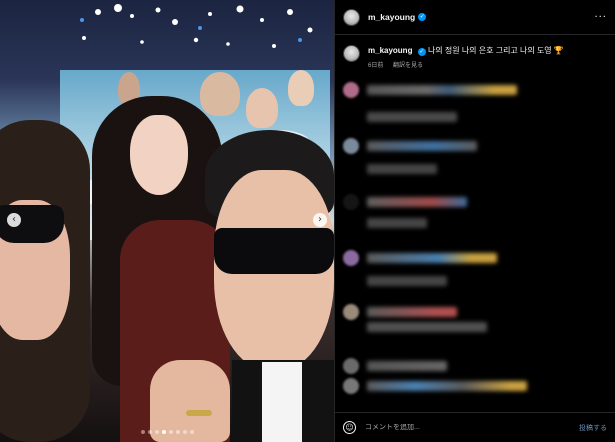 This screenshot has width=615, height=442. Describe the element at coordinates (159, 155) in the screenshot. I see `woman-face` at that location.